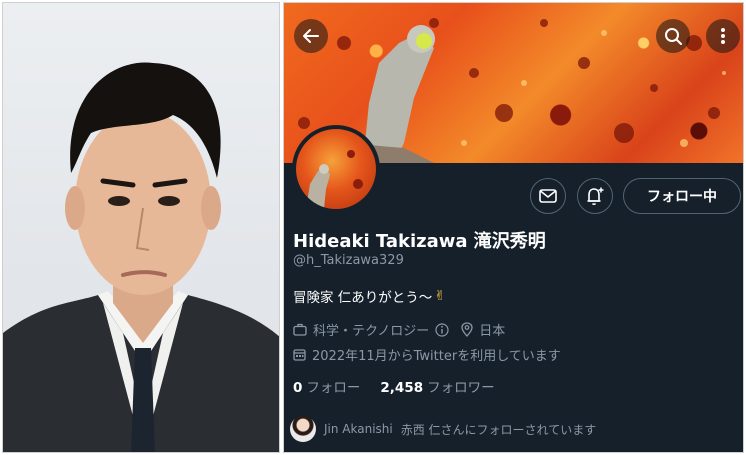 Image resolution: width=746 pixels, height=455 pixels. What do you see at coordinates (440, 296) in the screenshot?
I see `victory-hand-emoji: ✌` at bounding box center [440, 296].